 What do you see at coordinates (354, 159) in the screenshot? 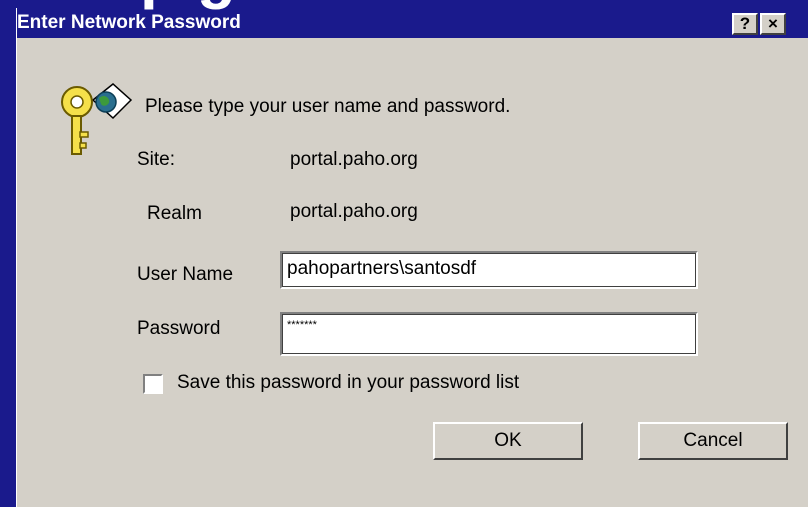
I see `site-value: portal.paho.org` at bounding box center [354, 159].